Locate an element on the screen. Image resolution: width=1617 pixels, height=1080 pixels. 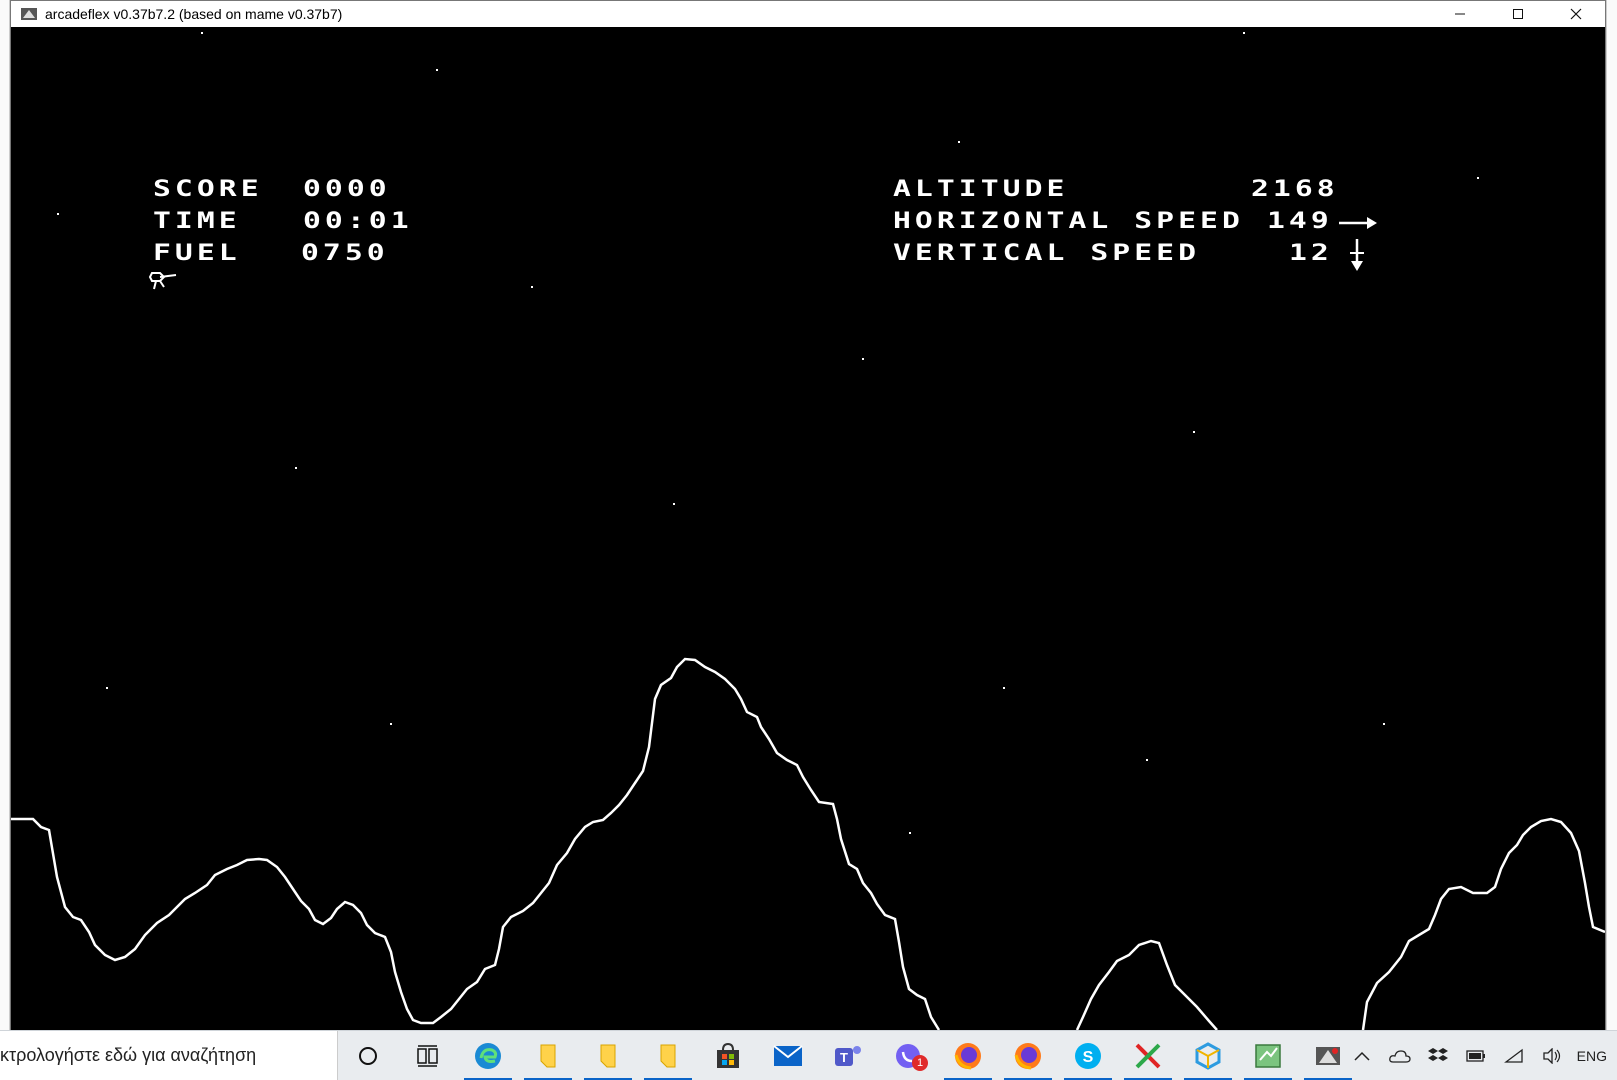
vertical-speed-label: VERTICAL SPEED is located at coordinates (1047, 253).